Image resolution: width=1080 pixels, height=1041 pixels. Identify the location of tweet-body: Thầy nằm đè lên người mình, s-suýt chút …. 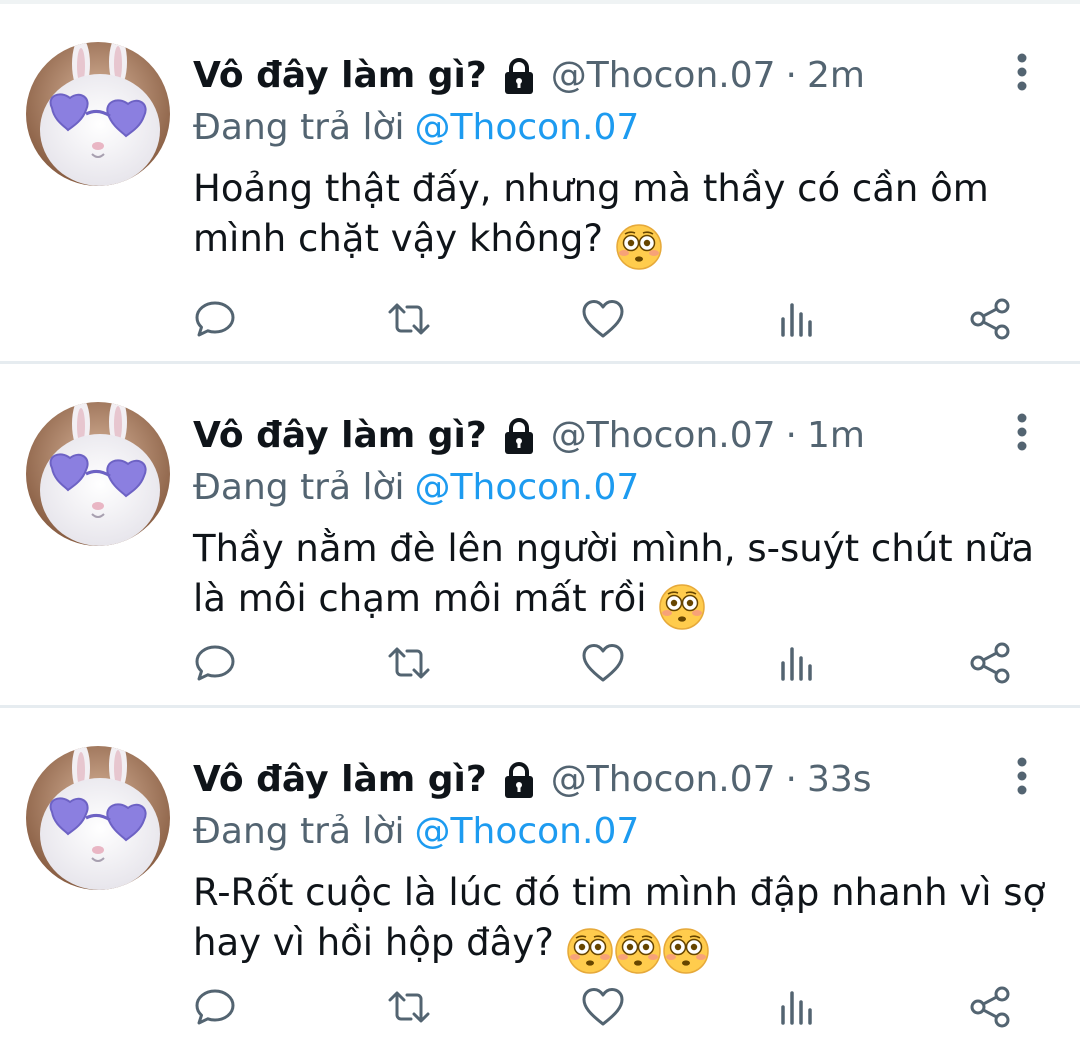
(613, 573).